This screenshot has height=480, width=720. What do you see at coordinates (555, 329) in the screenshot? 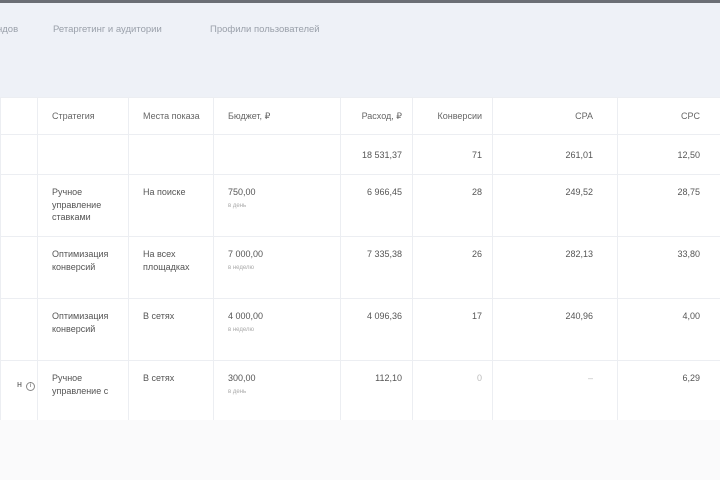
I see `cpa: 240,96` at bounding box center [555, 329].